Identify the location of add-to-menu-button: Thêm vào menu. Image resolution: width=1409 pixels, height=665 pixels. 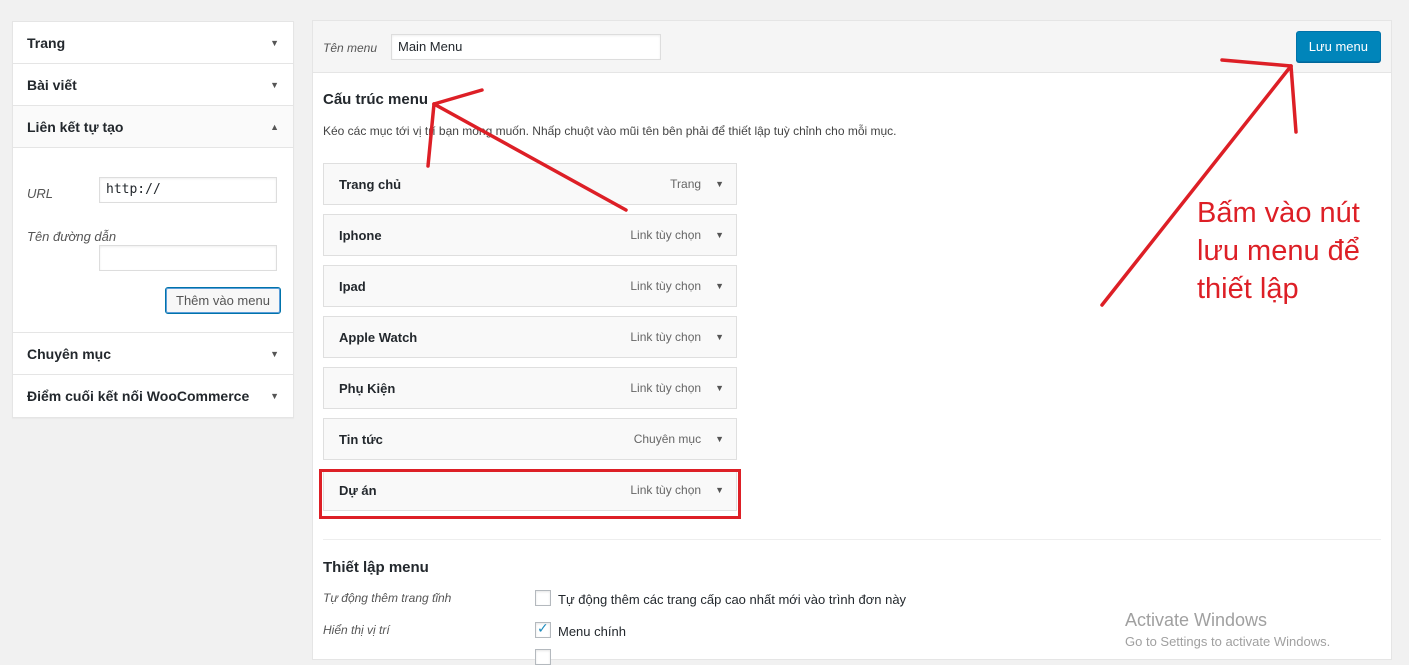
(223, 300).